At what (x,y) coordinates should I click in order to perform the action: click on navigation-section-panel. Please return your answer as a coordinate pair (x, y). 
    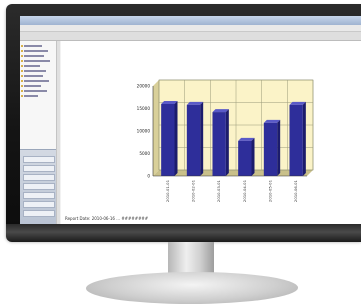
    Looking at the image, I should click on (38, 187).